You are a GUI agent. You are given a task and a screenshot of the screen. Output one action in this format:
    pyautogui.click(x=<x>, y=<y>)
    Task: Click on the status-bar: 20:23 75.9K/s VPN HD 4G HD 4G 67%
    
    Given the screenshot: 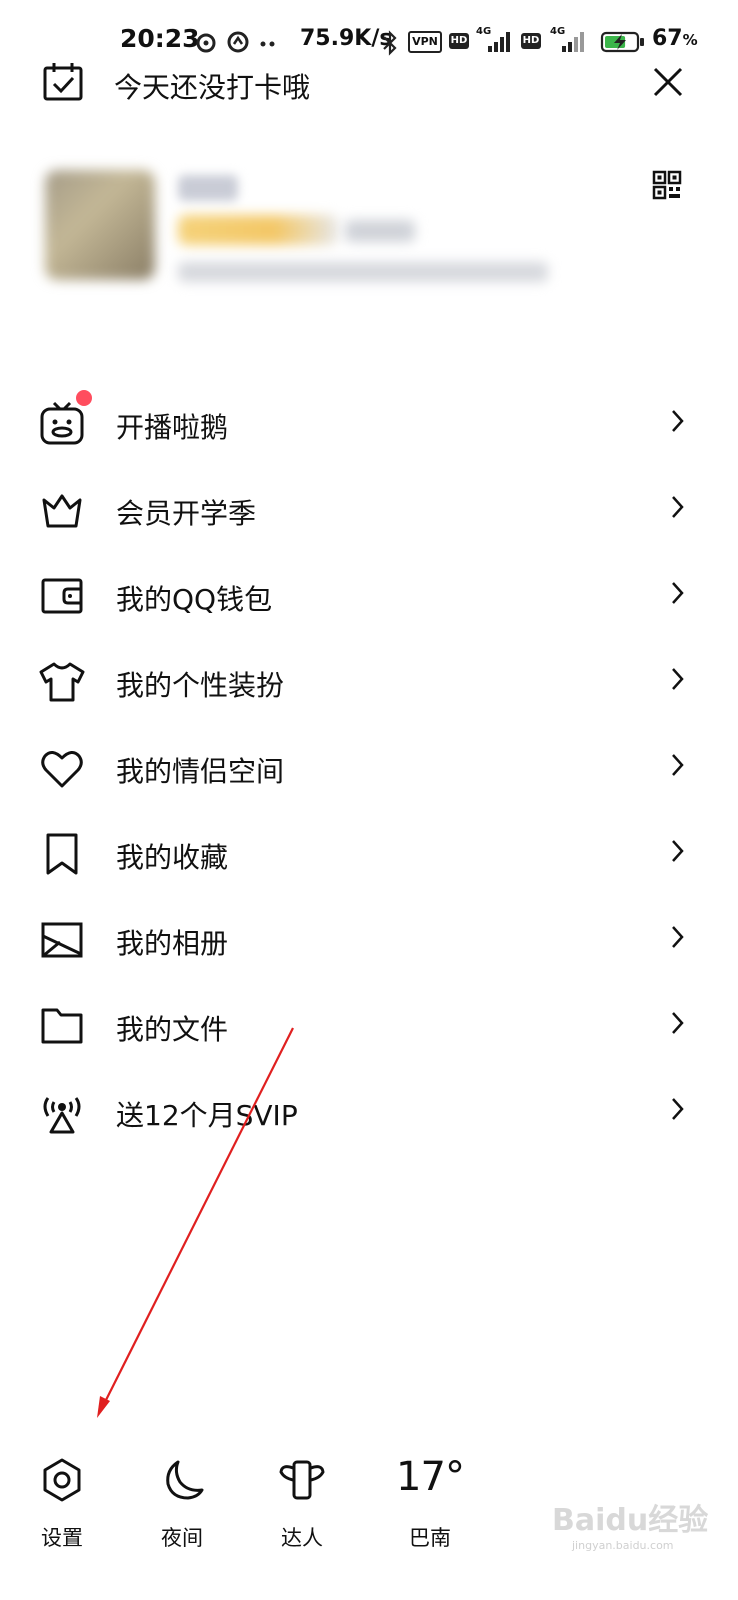 What is the action you would take?
    pyautogui.click(x=369, y=42)
    